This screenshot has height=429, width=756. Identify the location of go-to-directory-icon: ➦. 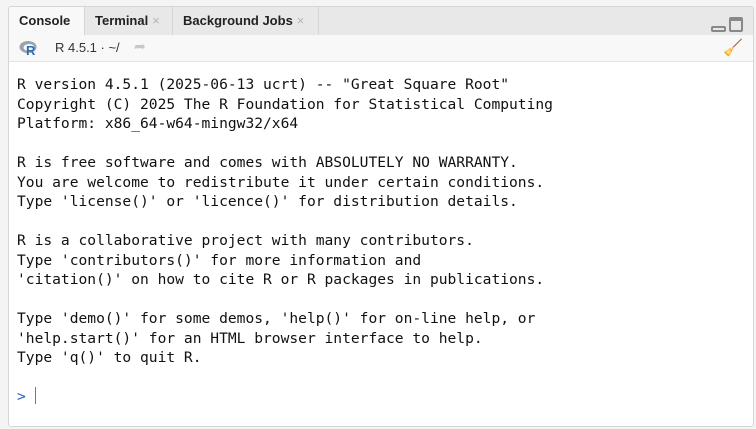
(140, 46).